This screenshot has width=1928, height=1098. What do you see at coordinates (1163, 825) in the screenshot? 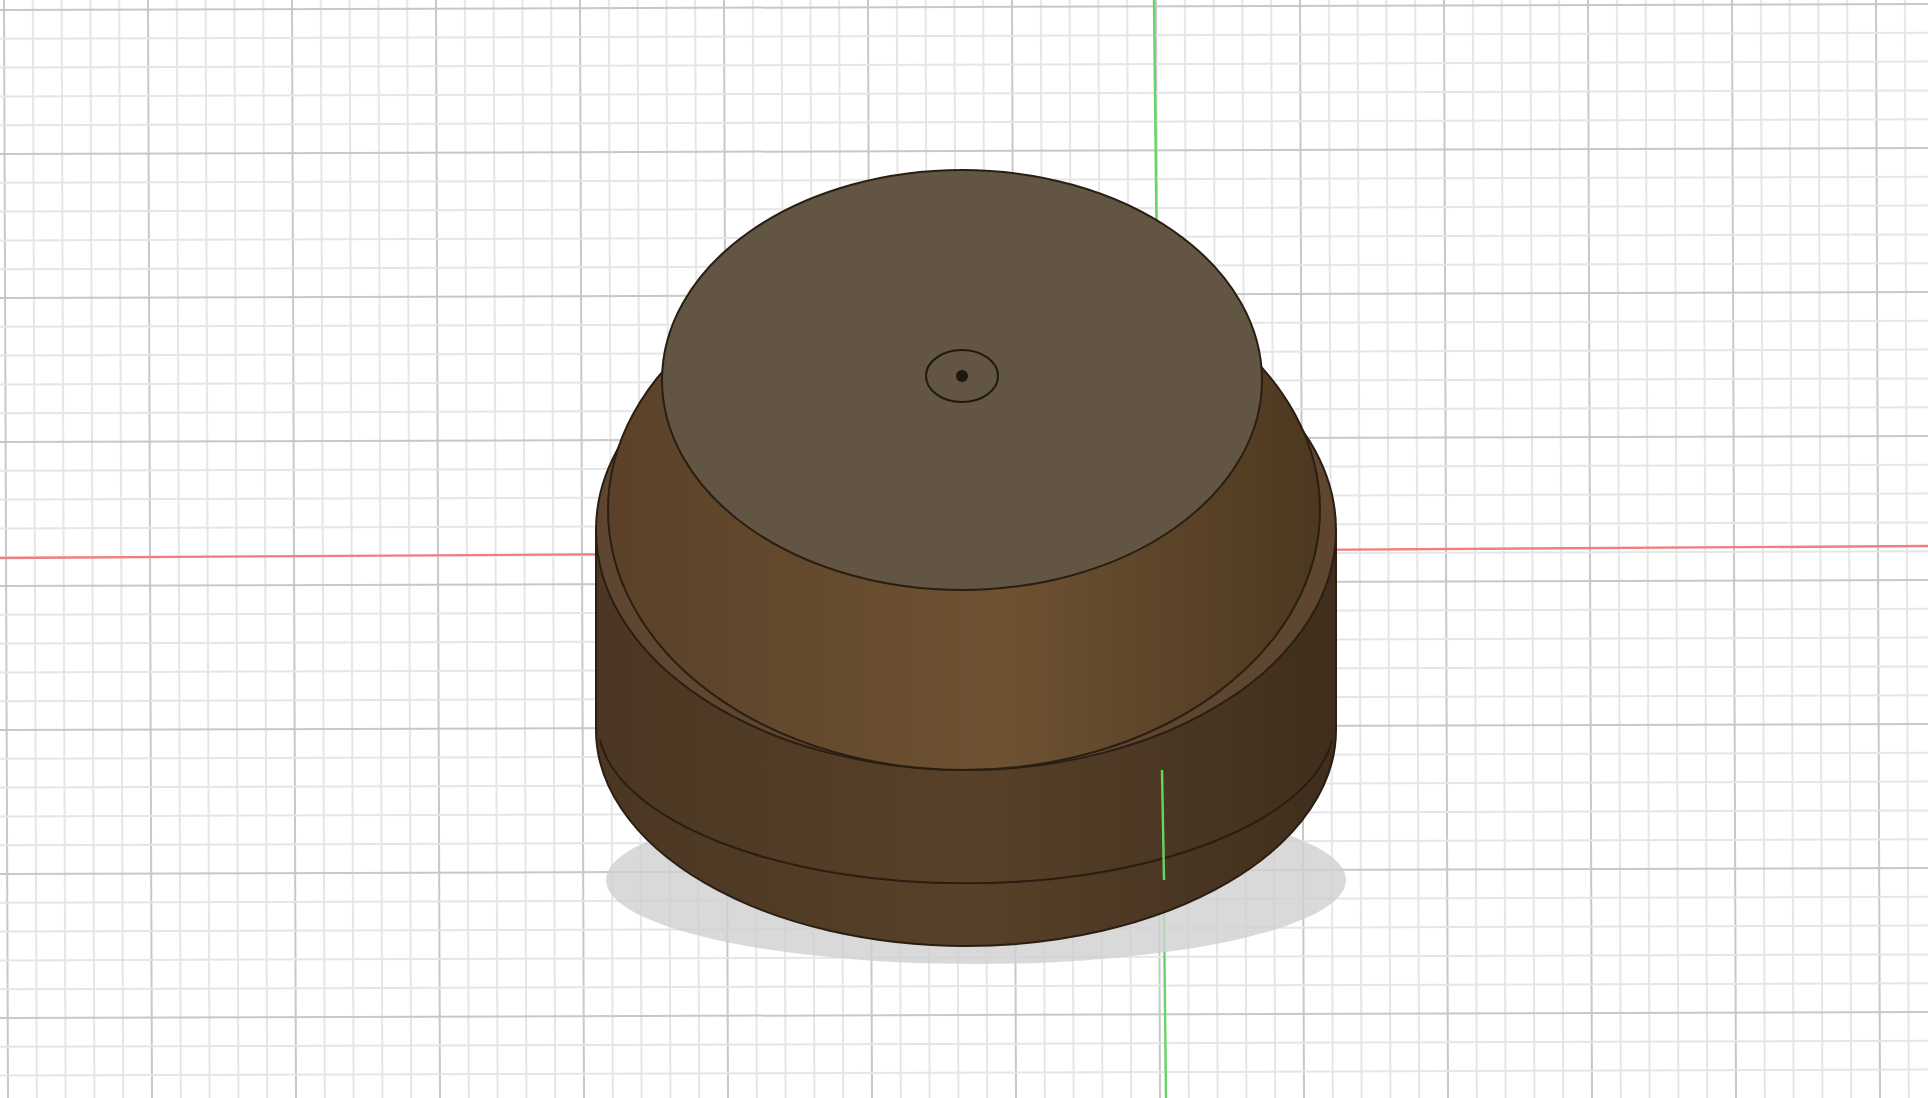
I see `y-axis-line` at bounding box center [1163, 825].